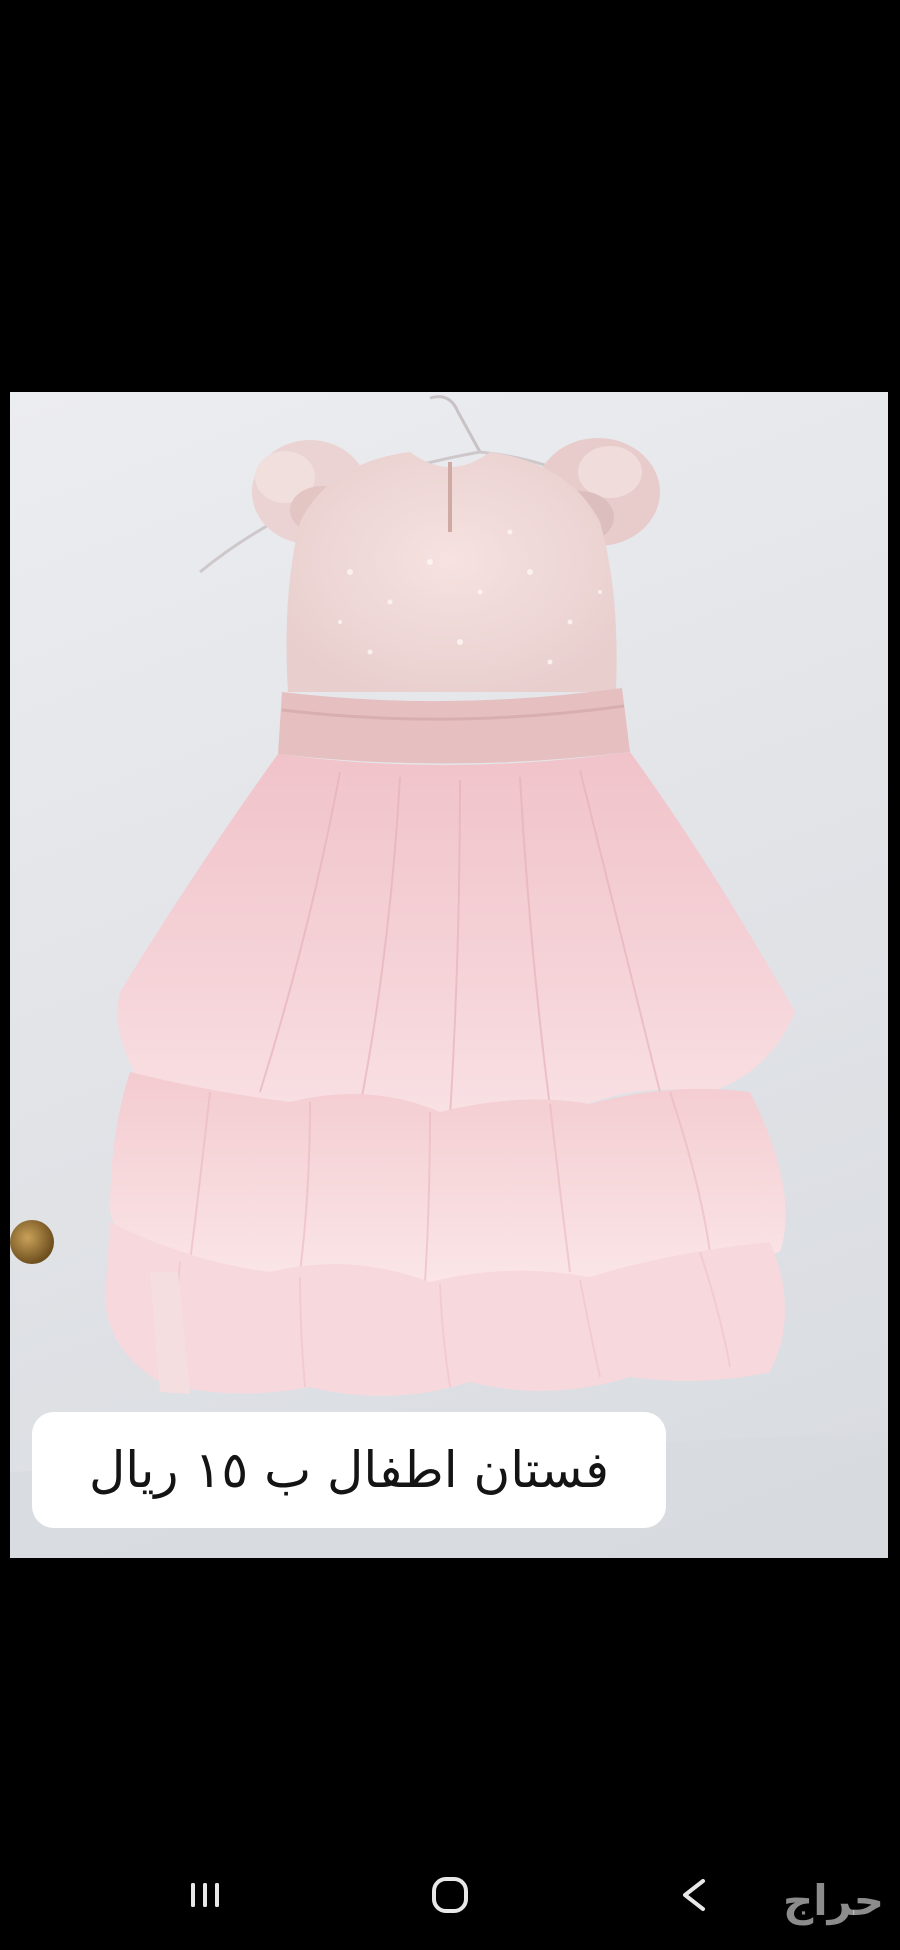 This screenshot has height=1950, width=900. I want to click on back-icon, so click(694, 1895).